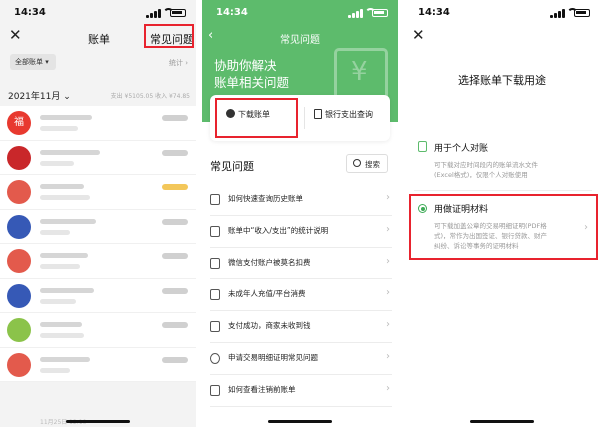 Image resolution: width=600 pixels, height=427 pixels. I want to click on page-title: 选择账单下载用途, so click(502, 80).